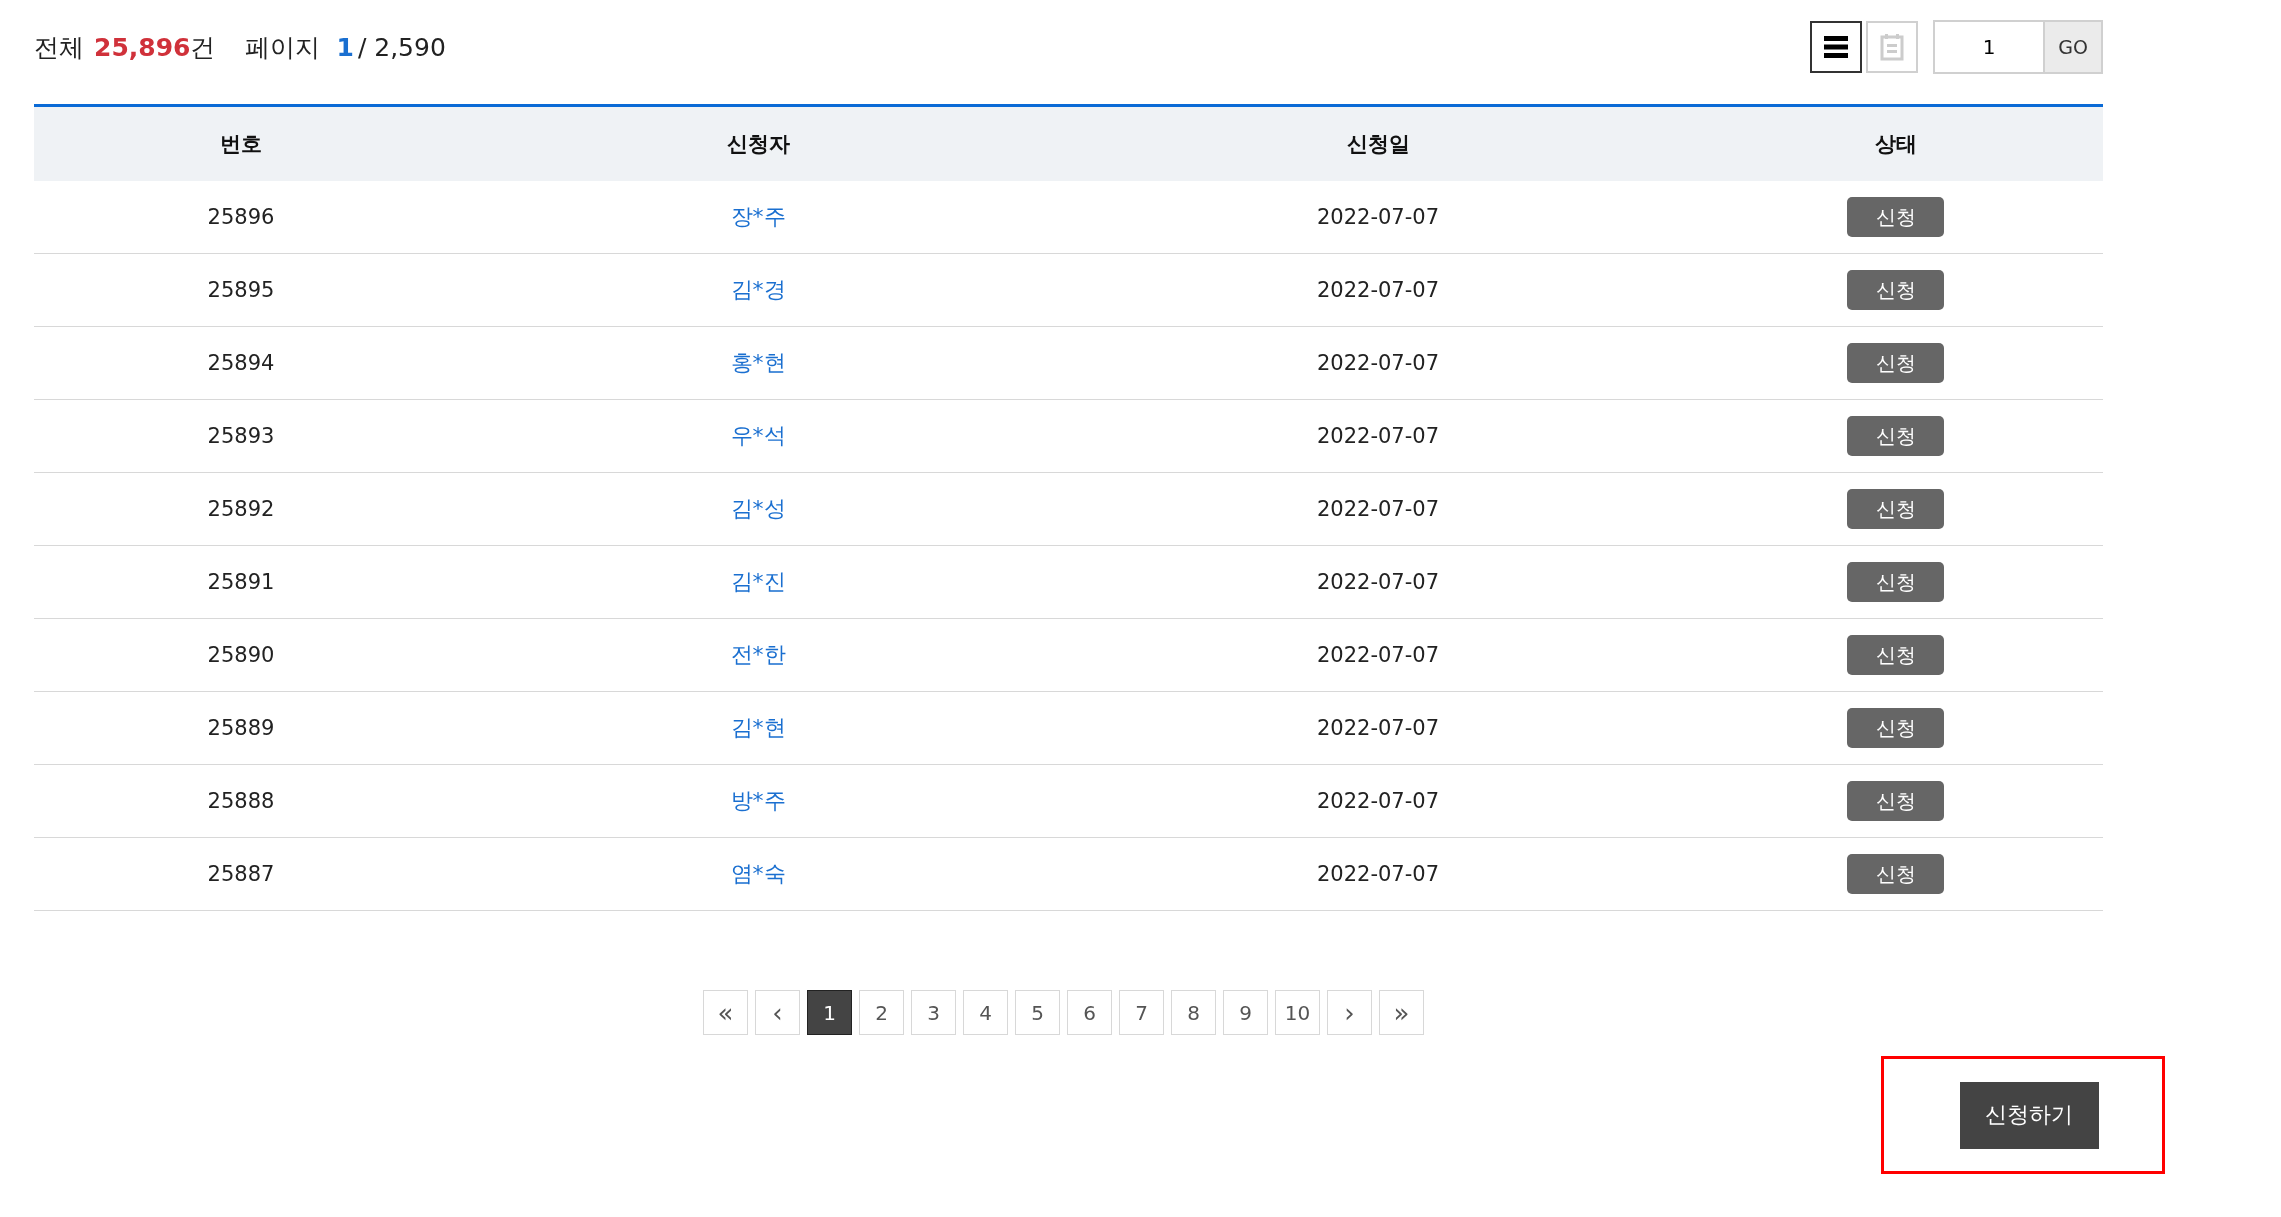 This screenshot has height=1217, width=2281. I want to click on page-button: 1, so click(829, 1012).